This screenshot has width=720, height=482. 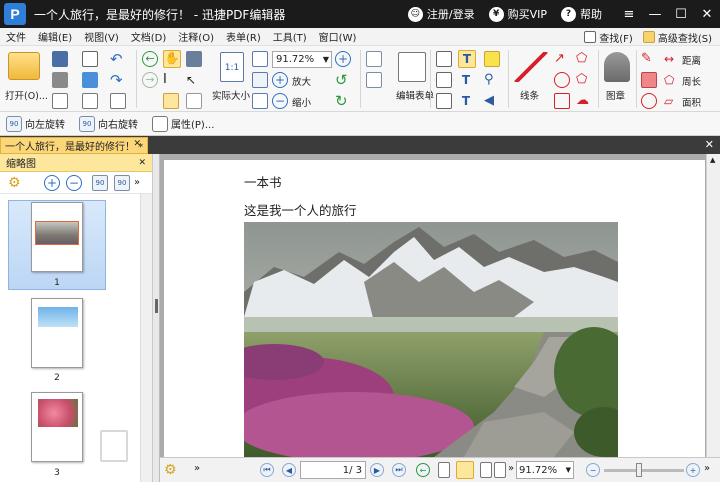 I want to click on text-insert-icon, so click(x=444, y=80).